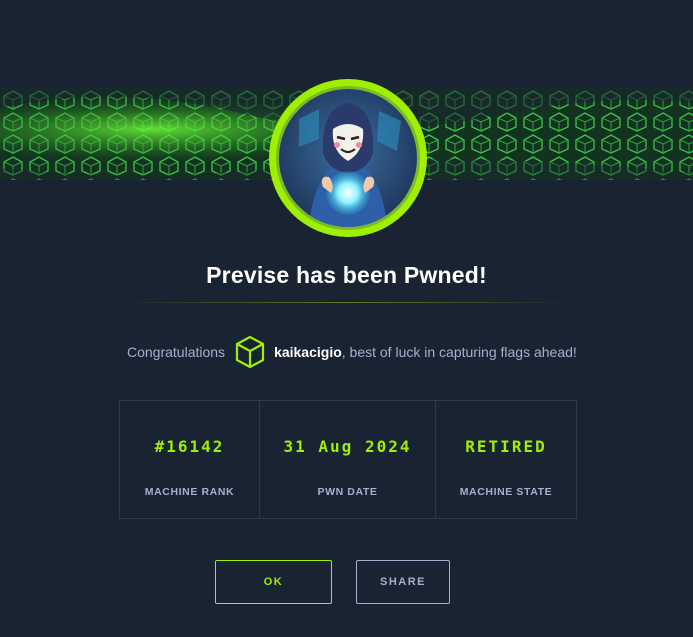 The height and width of the screenshot is (637, 693). Describe the element at coordinates (347, 492) in the screenshot. I see `stat-label: PWN DATE` at that location.